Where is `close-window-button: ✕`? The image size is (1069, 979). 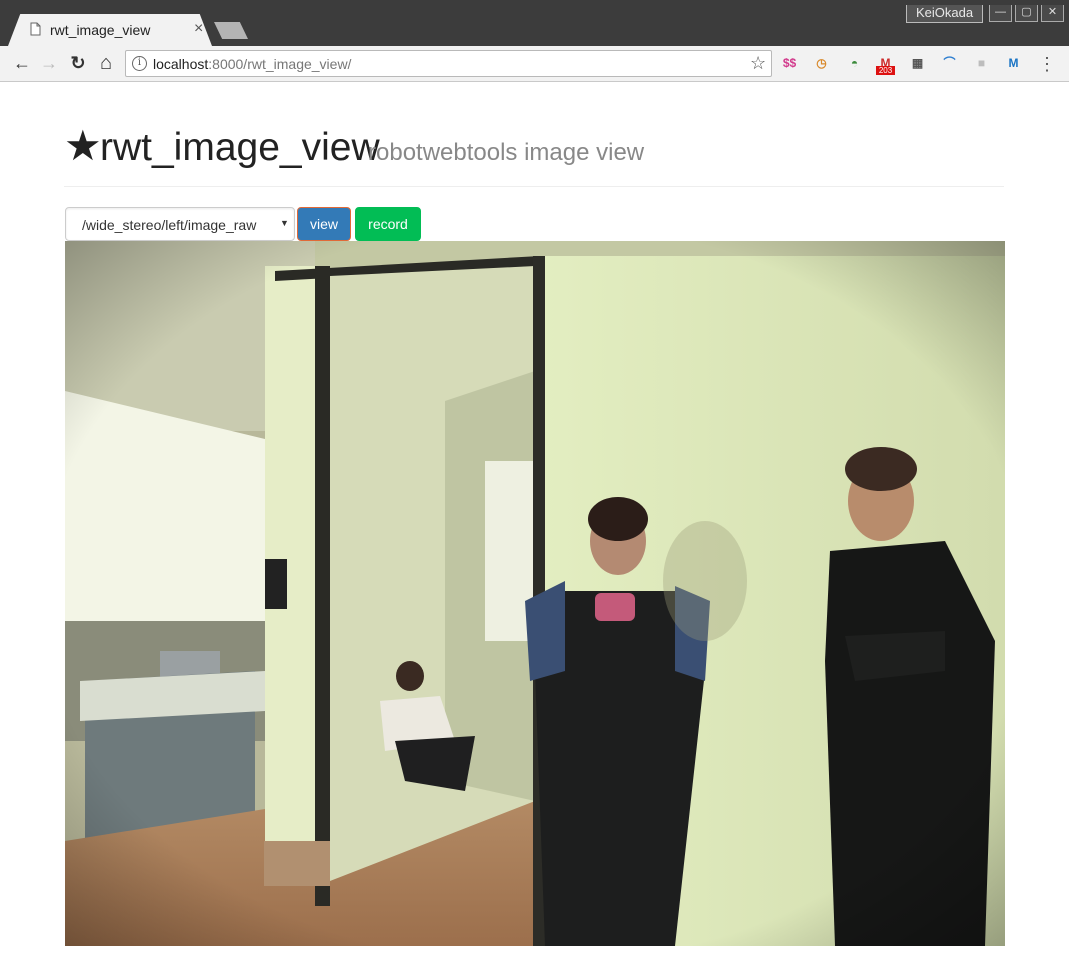 close-window-button: ✕ is located at coordinates (1052, 13).